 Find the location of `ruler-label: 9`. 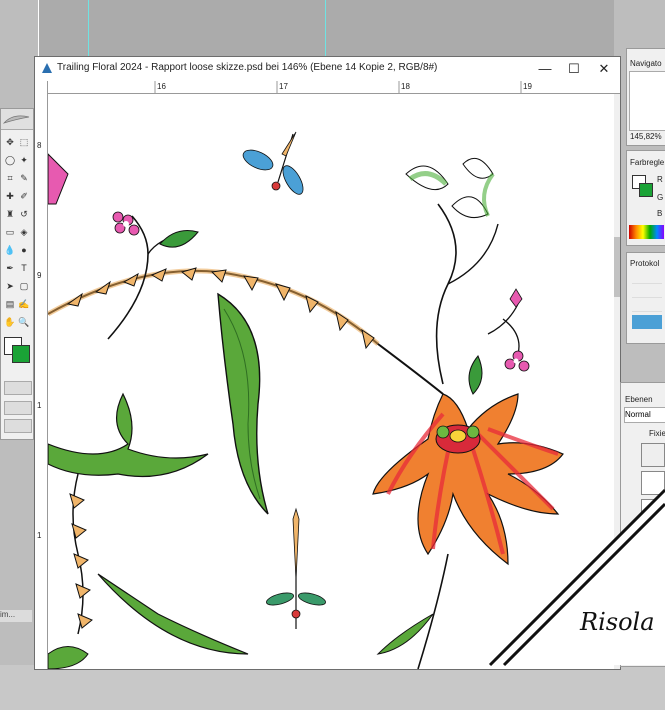

ruler-label: 9 is located at coordinates (39, 275).